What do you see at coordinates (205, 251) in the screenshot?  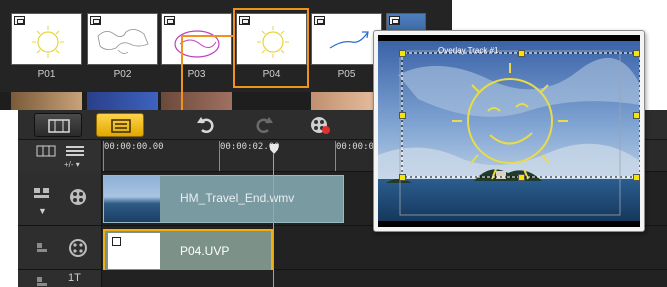 I see `overlay-clip-label: P04.UVP` at bounding box center [205, 251].